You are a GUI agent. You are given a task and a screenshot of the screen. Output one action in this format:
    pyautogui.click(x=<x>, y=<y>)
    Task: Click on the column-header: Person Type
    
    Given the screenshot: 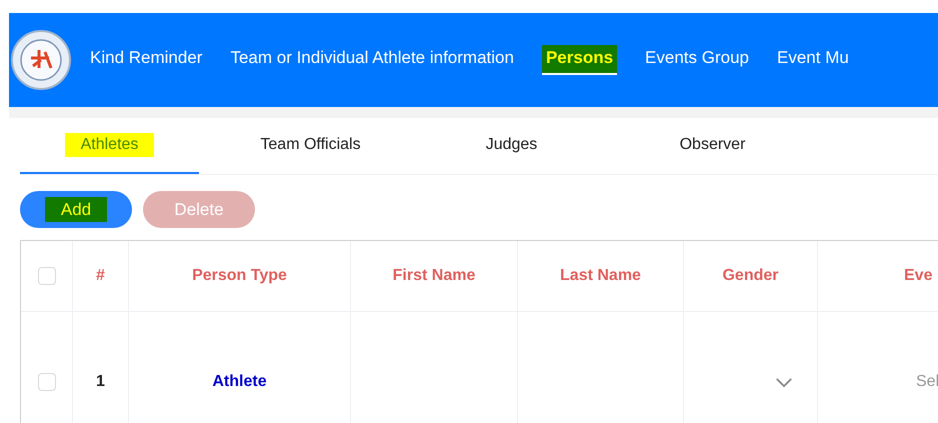 What is the action you would take?
    pyautogui.click(x=239, y=276)
    